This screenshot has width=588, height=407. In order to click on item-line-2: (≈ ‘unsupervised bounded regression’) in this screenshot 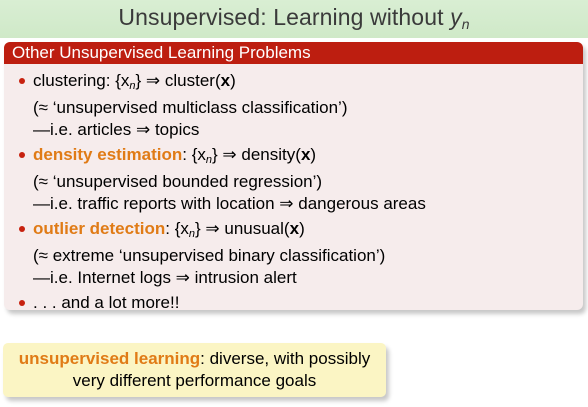, I will do `click(178, 181)`.